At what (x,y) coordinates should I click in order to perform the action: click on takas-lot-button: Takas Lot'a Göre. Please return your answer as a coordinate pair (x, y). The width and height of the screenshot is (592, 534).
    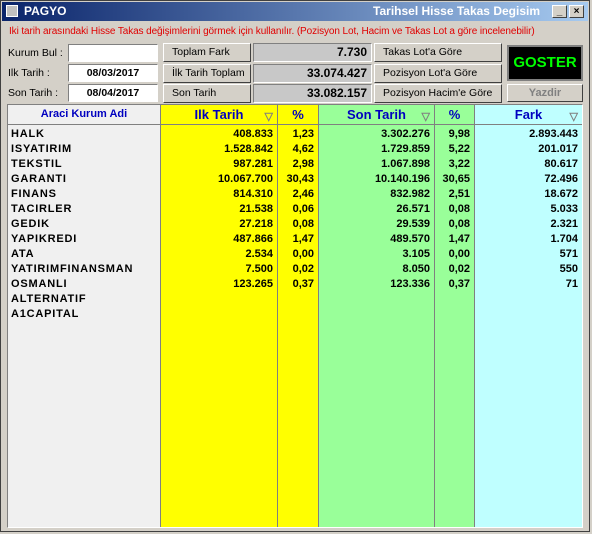
    Looking at the image, I should click on (438, 52).